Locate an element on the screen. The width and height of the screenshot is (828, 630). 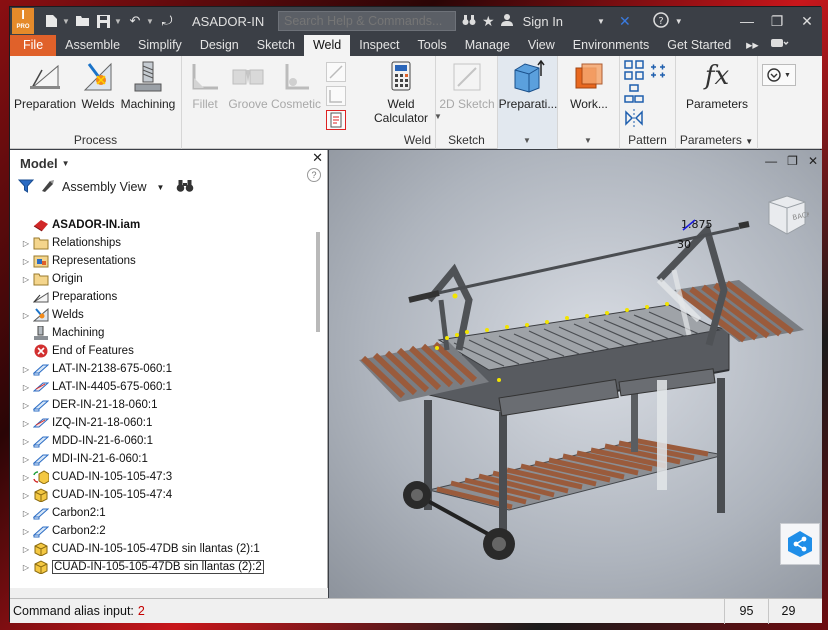
tree-item: ▷ LAT-IN-4405-675-060:1 is located at coordinates (163, 387).